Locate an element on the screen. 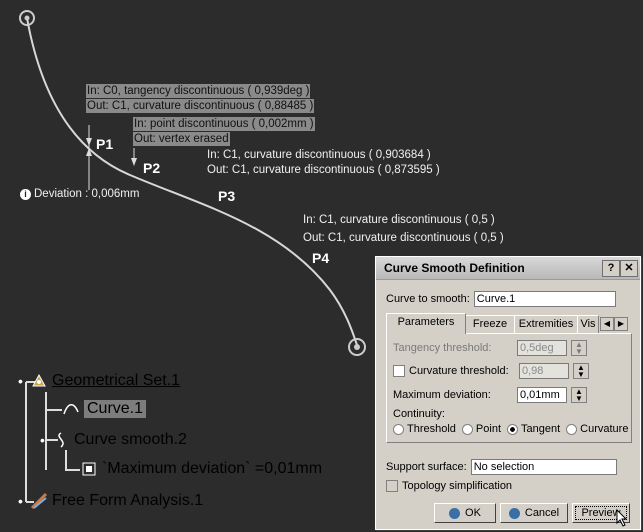 Image resolution: width=643 pixels, height=532 pixels. radio-curvature is located at coordinates (572, 429).